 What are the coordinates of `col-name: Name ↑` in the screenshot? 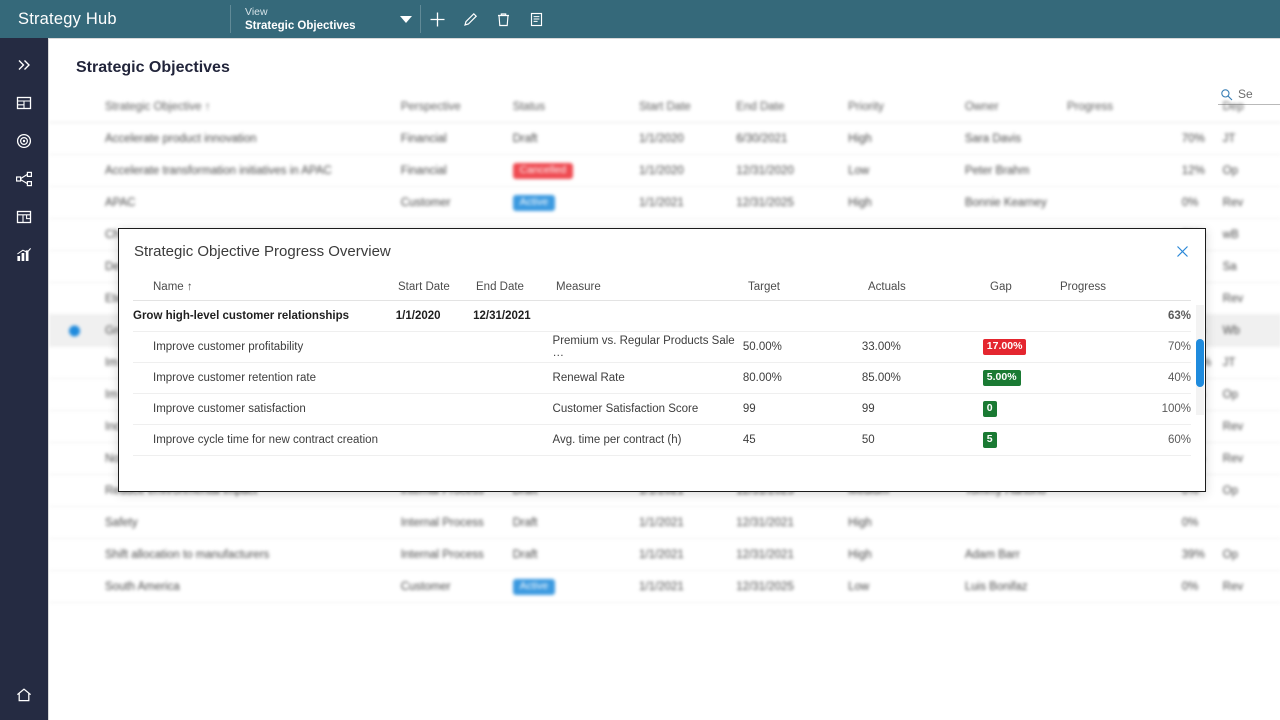 It's located at (265, 287).